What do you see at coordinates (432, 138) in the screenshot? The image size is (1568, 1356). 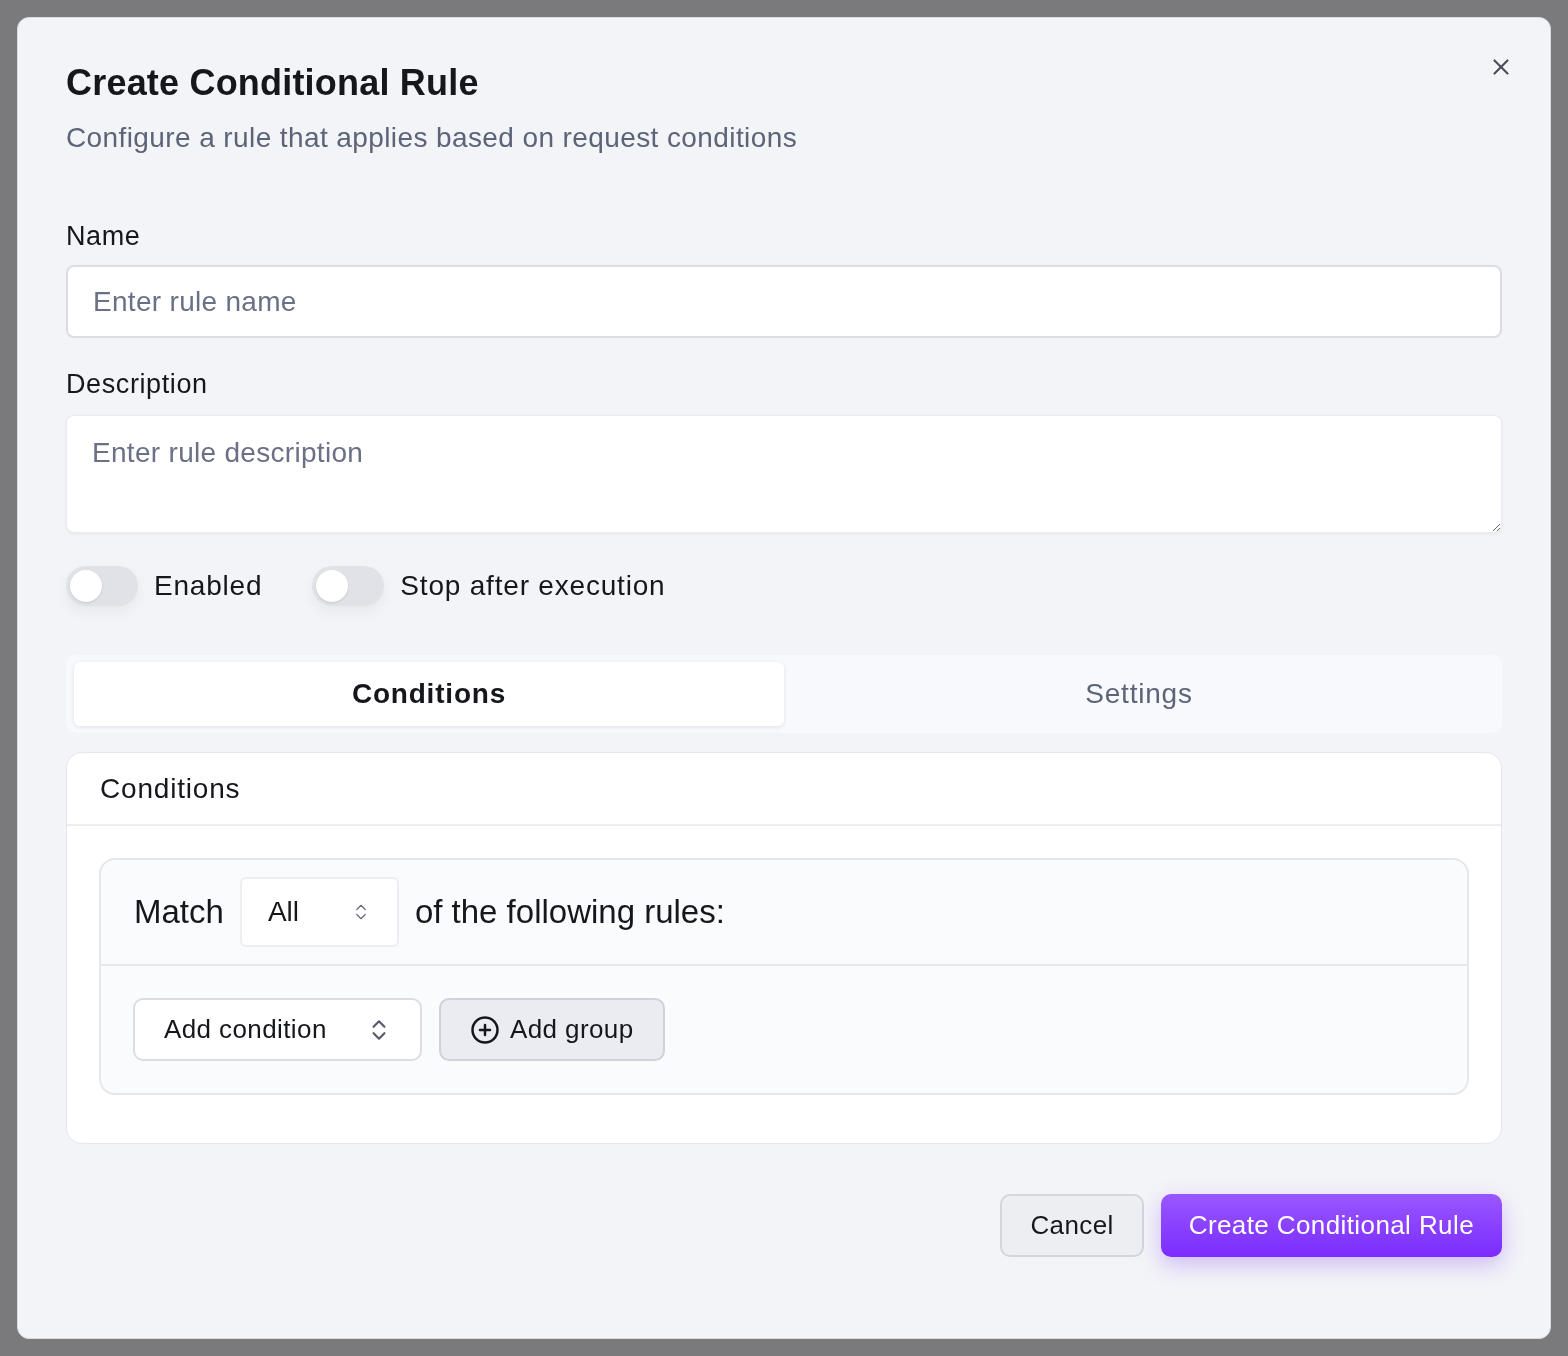 I see `dialog-subtitle: Configure a rule that applies based on request conditions` at bounding box center [432, 138].